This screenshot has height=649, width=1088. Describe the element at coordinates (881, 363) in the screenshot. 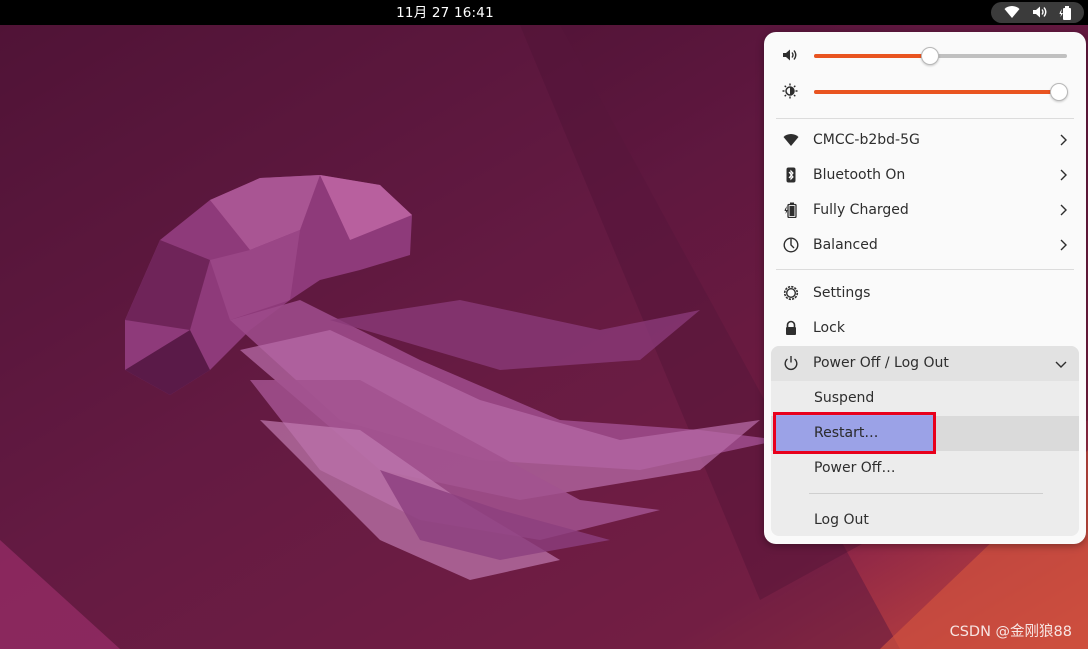

I see `power-off-log-out-label: Power Off / Log Out` at that location.